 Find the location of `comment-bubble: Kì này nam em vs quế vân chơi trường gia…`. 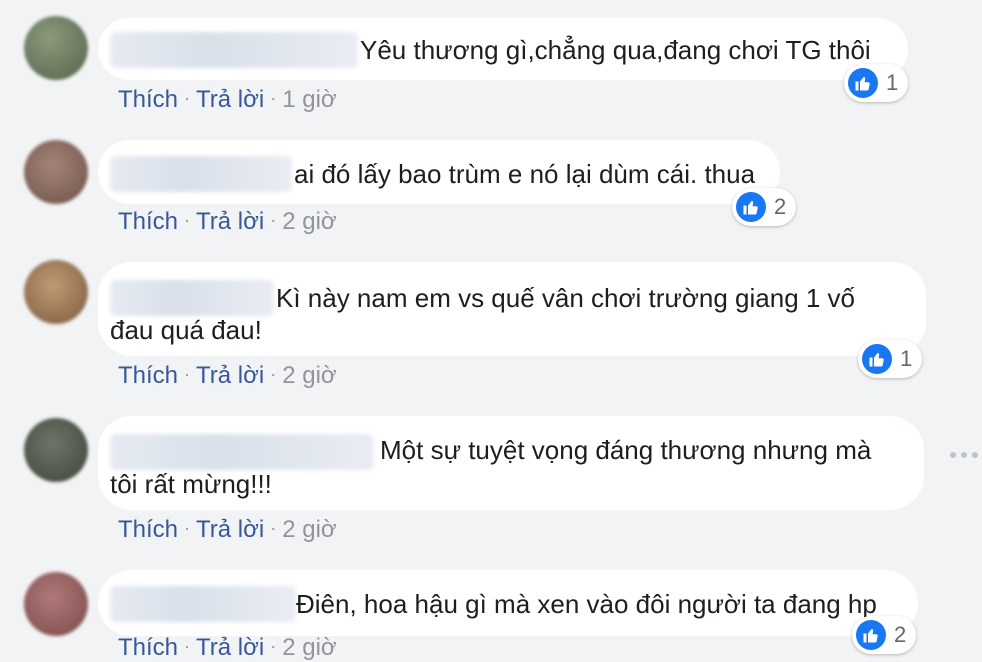

comment-bubble: Kì này nam em vs quế vân chơi trường gia… is located at coordinates (512, 309).